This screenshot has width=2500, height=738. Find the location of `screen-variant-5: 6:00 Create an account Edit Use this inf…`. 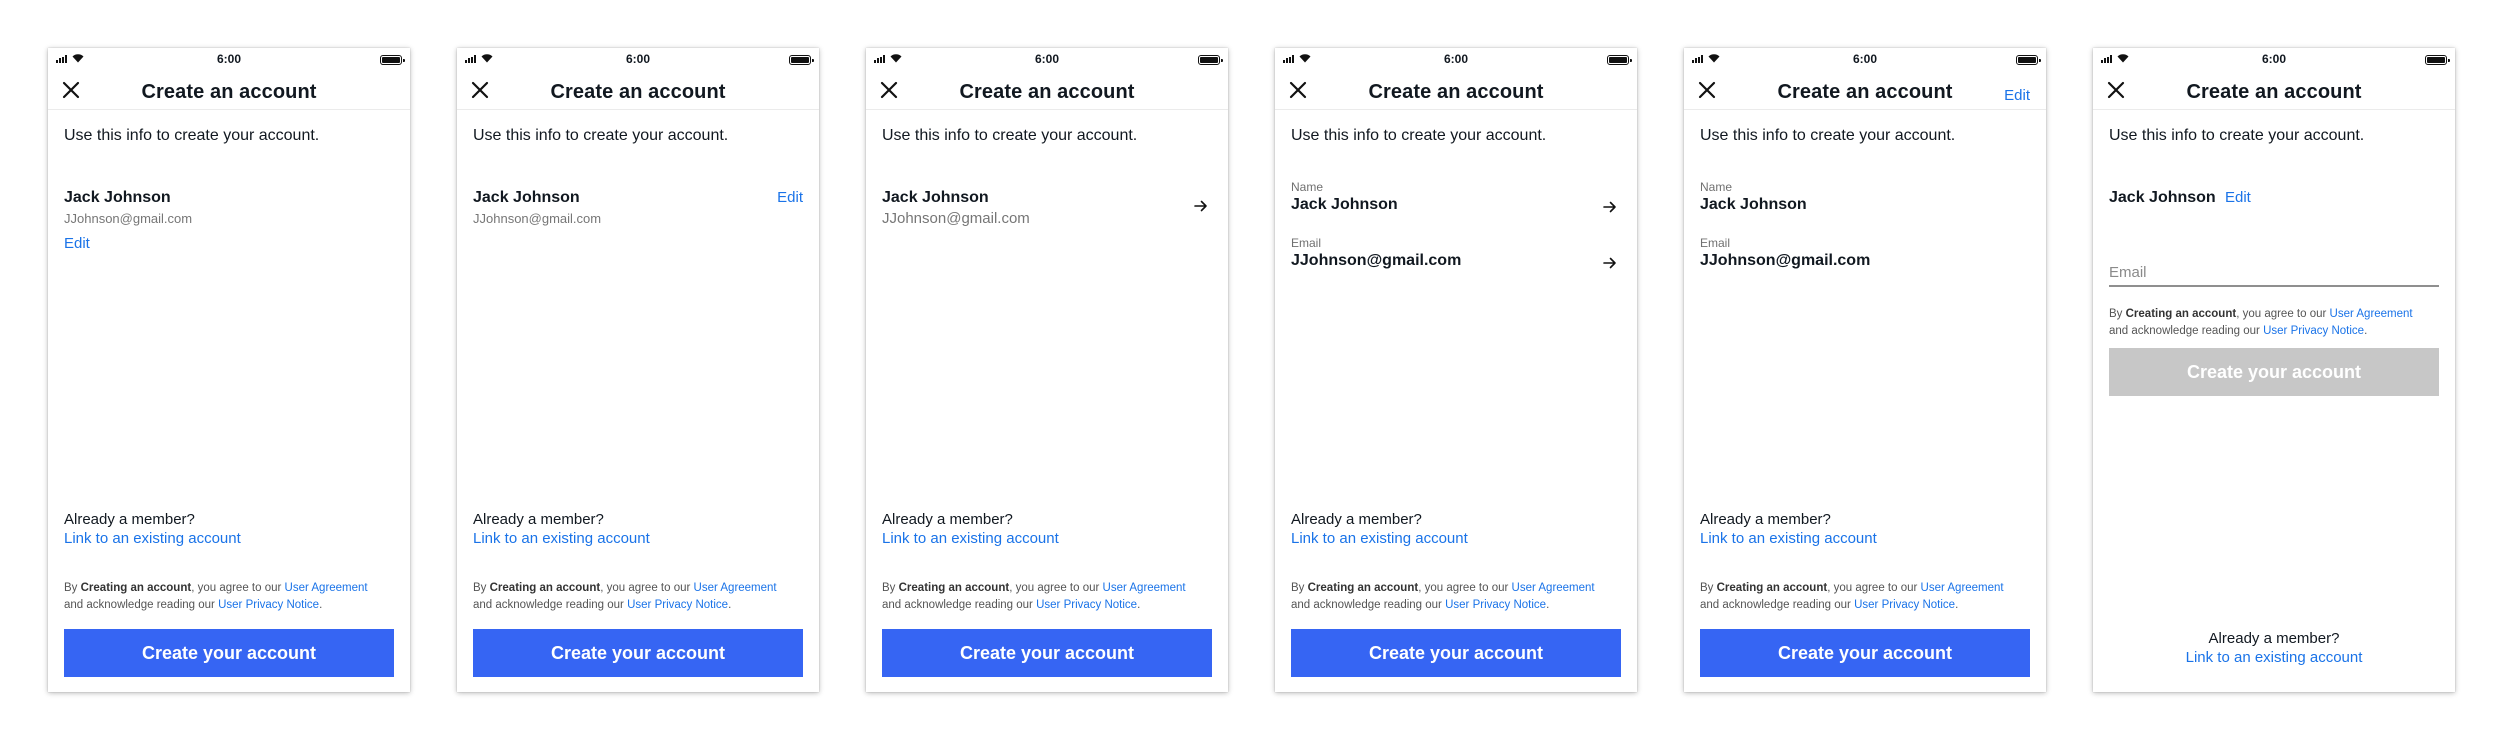

screen-variant-5: 6:00 Create an account Edit Use this inf… is located at coordinates (1865, 370).